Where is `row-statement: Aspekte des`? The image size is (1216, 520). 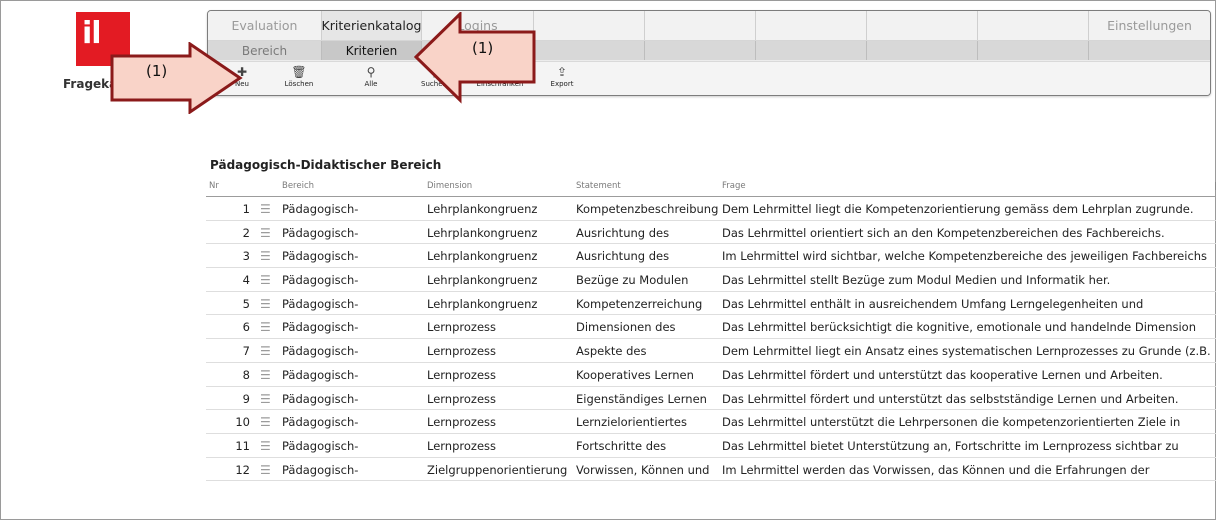 row-statement: Aspekte des is located at coordinates (611, 351).